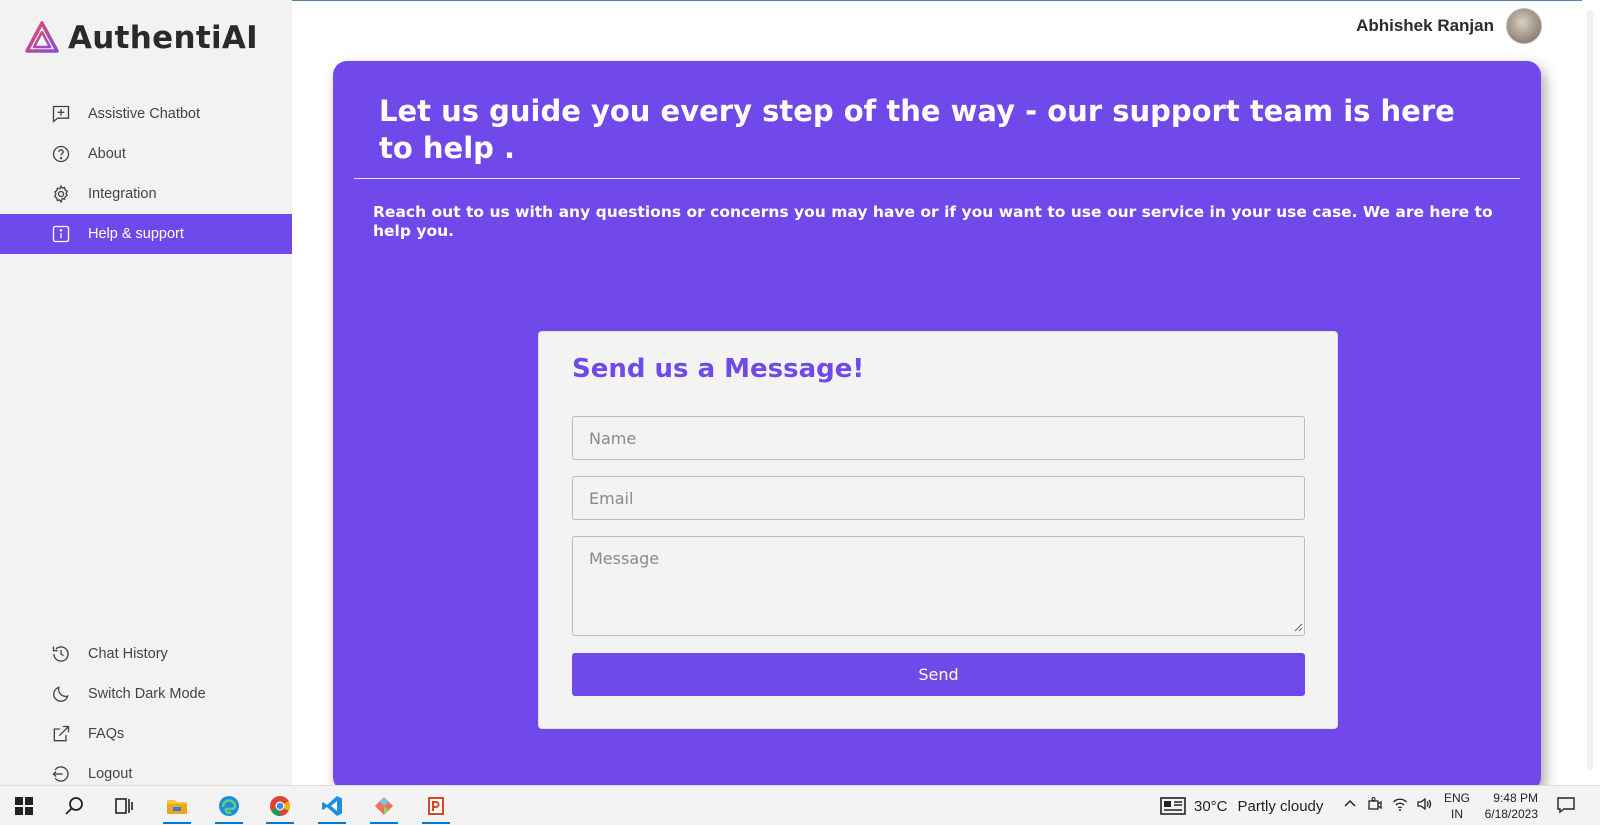  I want to click on powerpoint-icon, so click(436, 807).